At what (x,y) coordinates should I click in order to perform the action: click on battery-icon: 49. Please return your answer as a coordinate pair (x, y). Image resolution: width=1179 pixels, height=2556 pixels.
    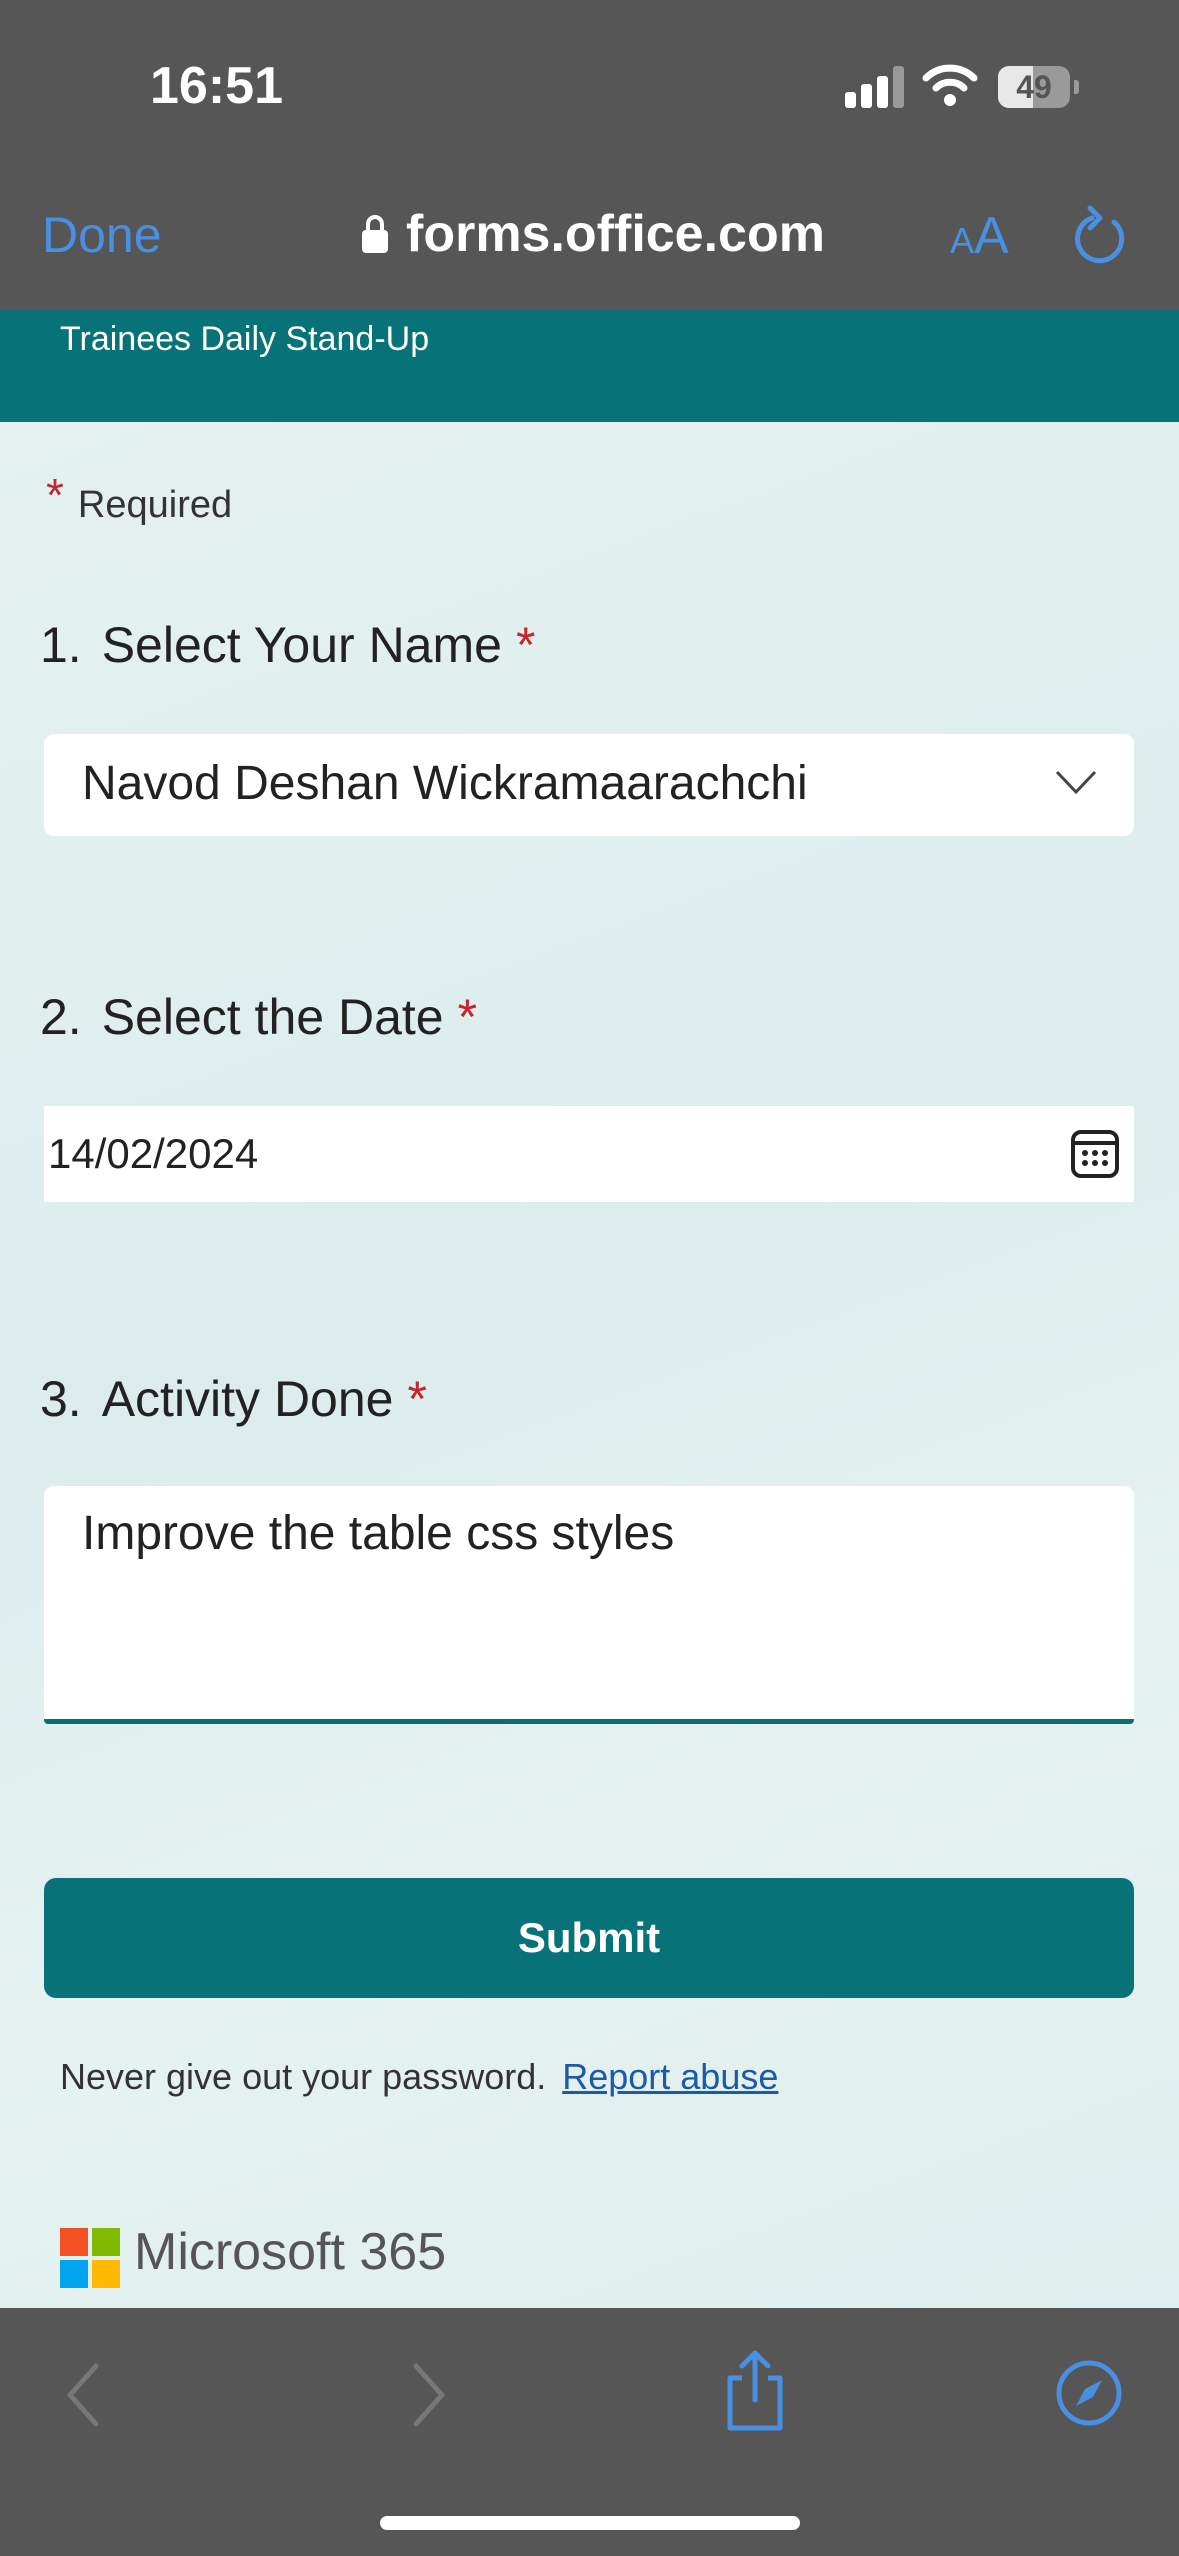
    Looking at the image, I should click on (1038, 87).